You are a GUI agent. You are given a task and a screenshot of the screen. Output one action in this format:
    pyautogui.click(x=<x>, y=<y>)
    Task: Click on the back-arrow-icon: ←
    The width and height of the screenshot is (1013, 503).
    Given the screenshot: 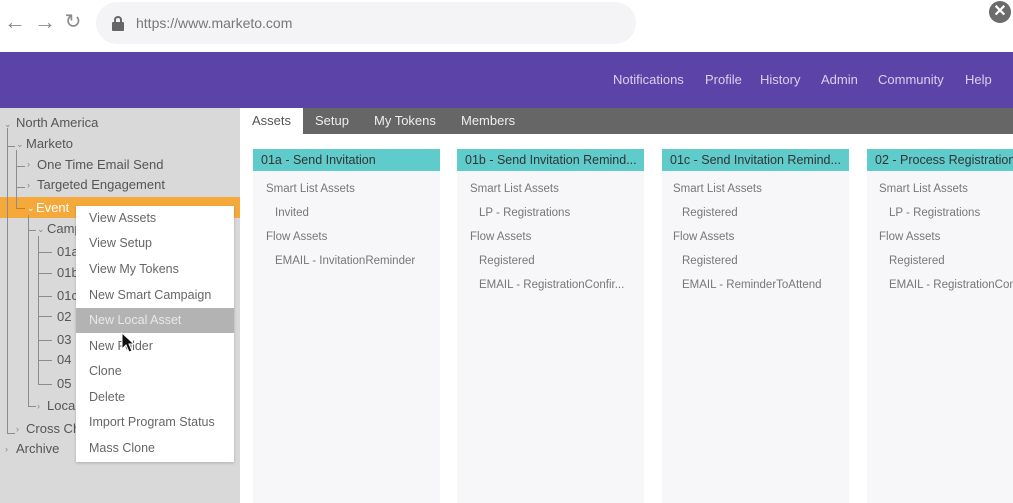 What is the action you would take?
    pyautogui.click(x=15, y=22)
    